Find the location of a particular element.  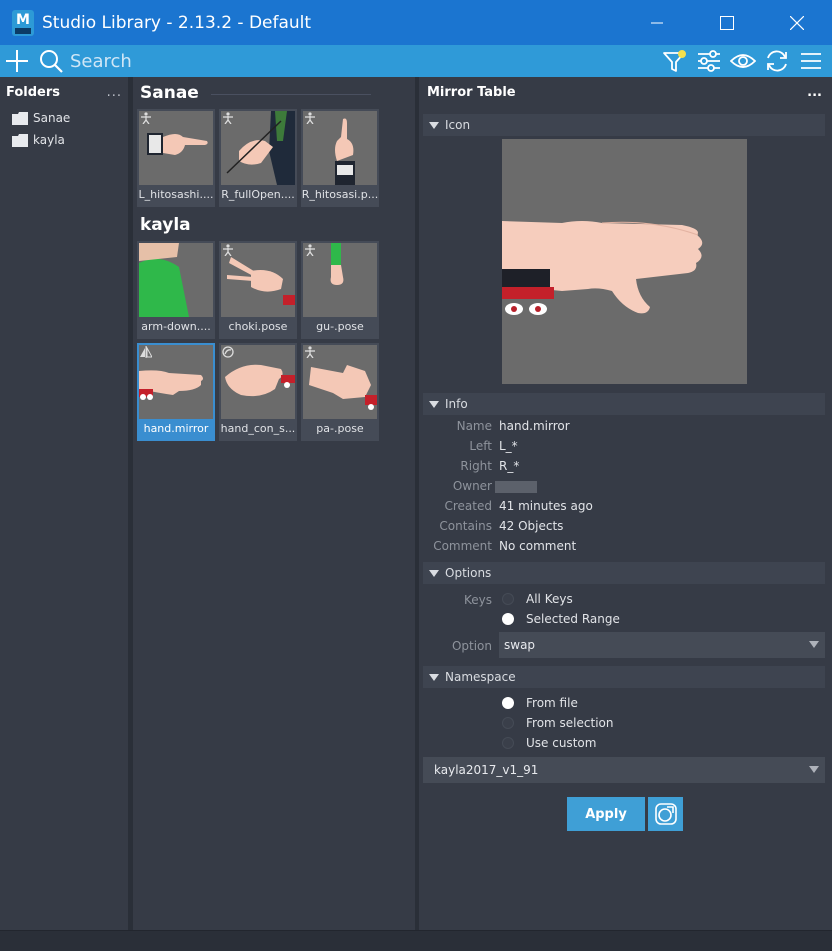

refresh-button is located at coordinates (777, 61).